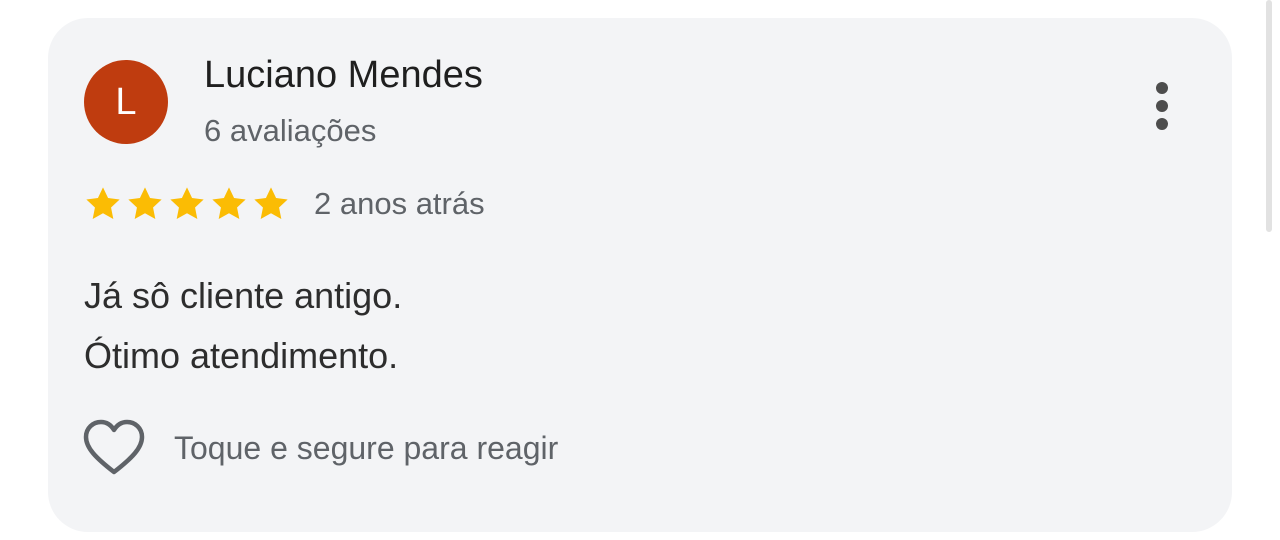 Image resolution: width=1280 pixels, height=540 pixels. What do you see at coordinates (241, 355) in the screenshot?
I see `review-text-line: Ótimo atendimento.` at bounding box center [241, 355].